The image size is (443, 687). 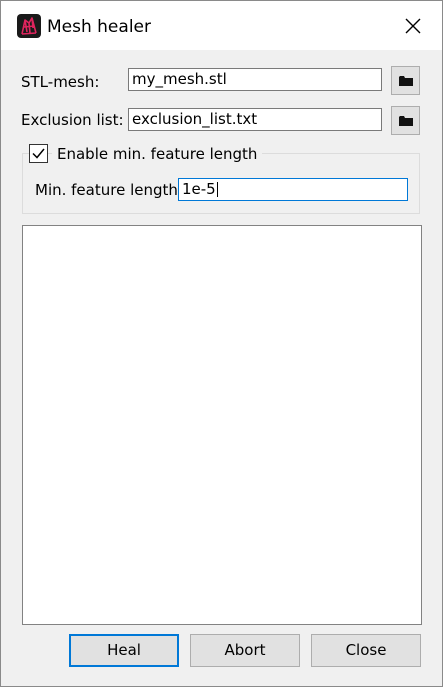 I want to click on abort-button: Abort, so click(x=245, y=650).